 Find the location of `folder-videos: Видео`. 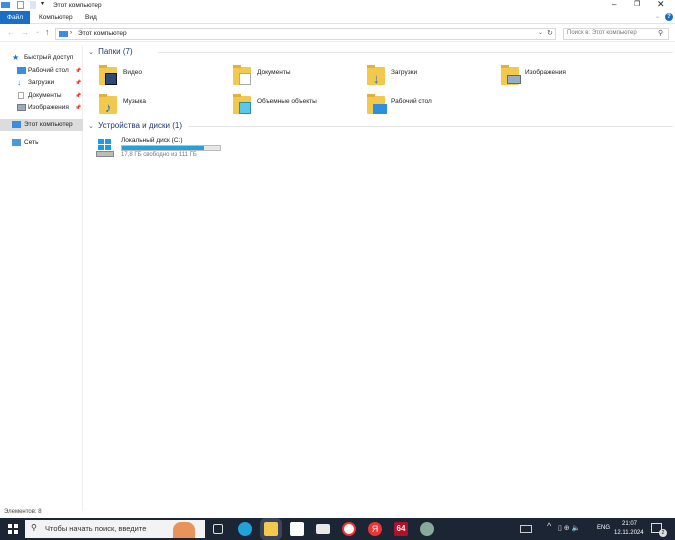

folder-videos: Видео is located at coordinates (164, 79).